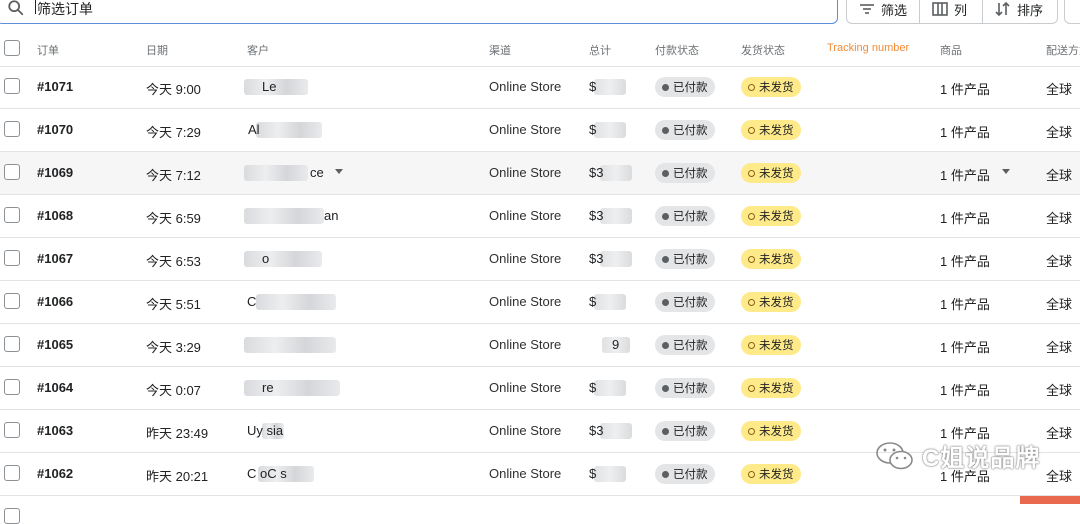 The height and width of the screenshot is (524, 1080). I want to click on order-number: #1065, so click(55, 344).